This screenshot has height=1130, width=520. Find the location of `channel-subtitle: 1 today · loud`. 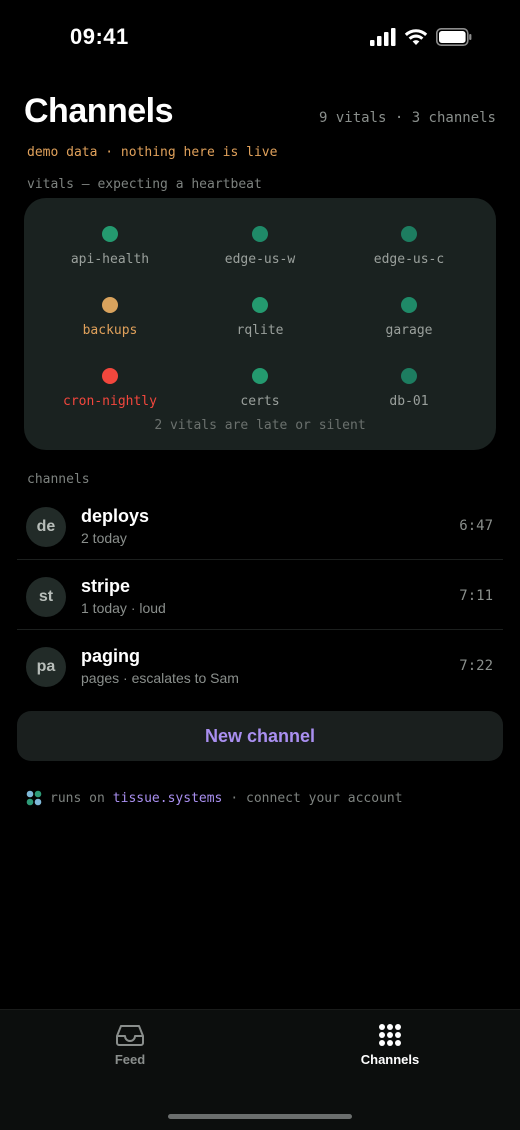

channel-subtitle: 1 today · loud is located at coordinates (123, 608).